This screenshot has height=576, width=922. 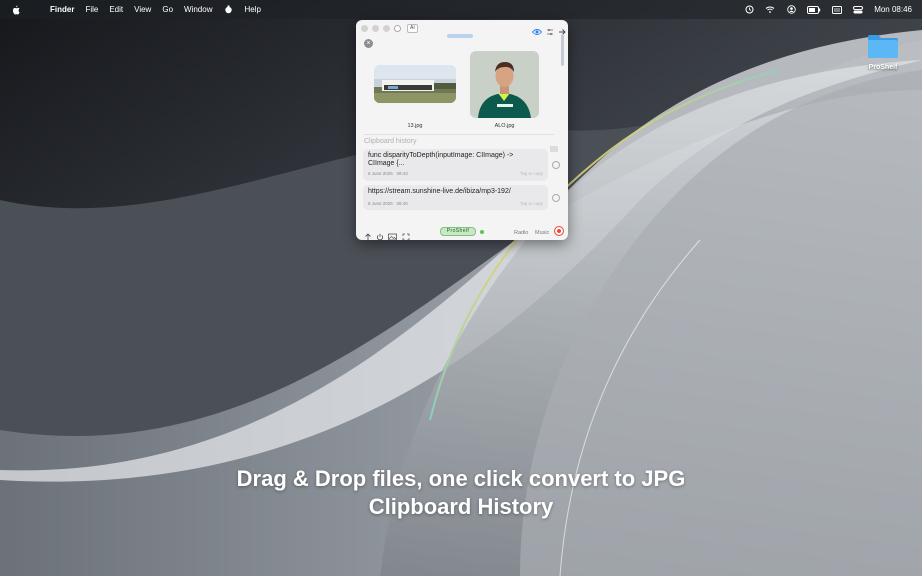 I want to click on record-icon, so click(x=559, y=231).